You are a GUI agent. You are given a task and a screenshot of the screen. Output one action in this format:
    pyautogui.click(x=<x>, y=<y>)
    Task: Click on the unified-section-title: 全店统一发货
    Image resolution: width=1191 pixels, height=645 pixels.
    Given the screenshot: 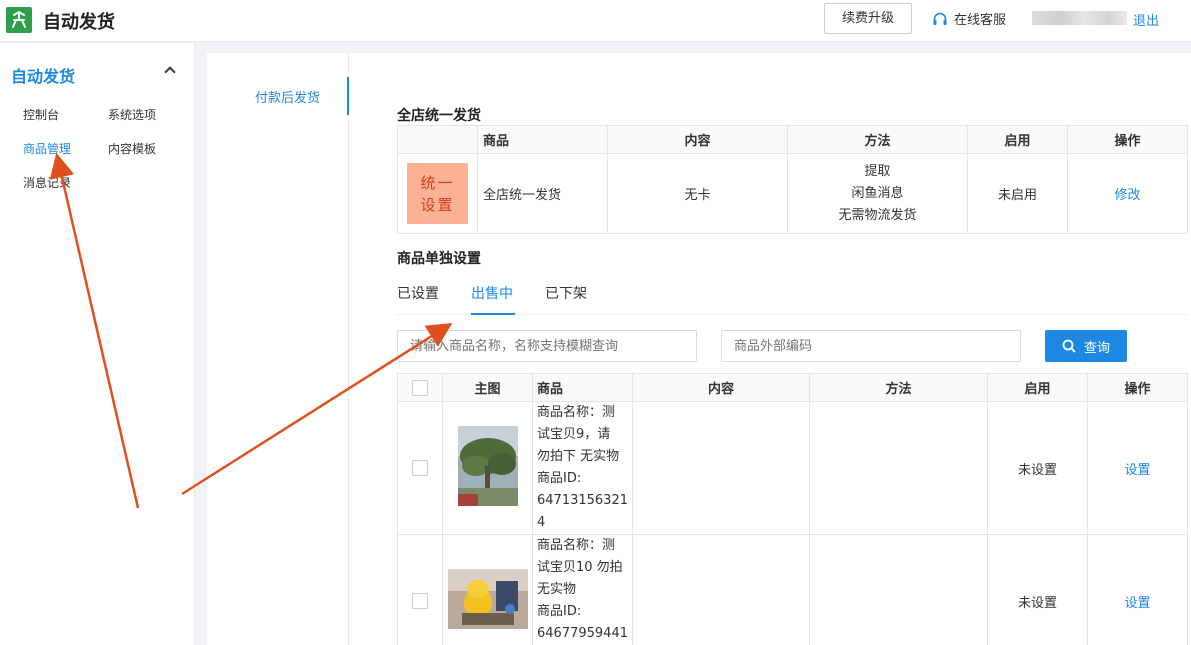 What is the action you would take?
    pyautogui.click(x=439, y=116)
    